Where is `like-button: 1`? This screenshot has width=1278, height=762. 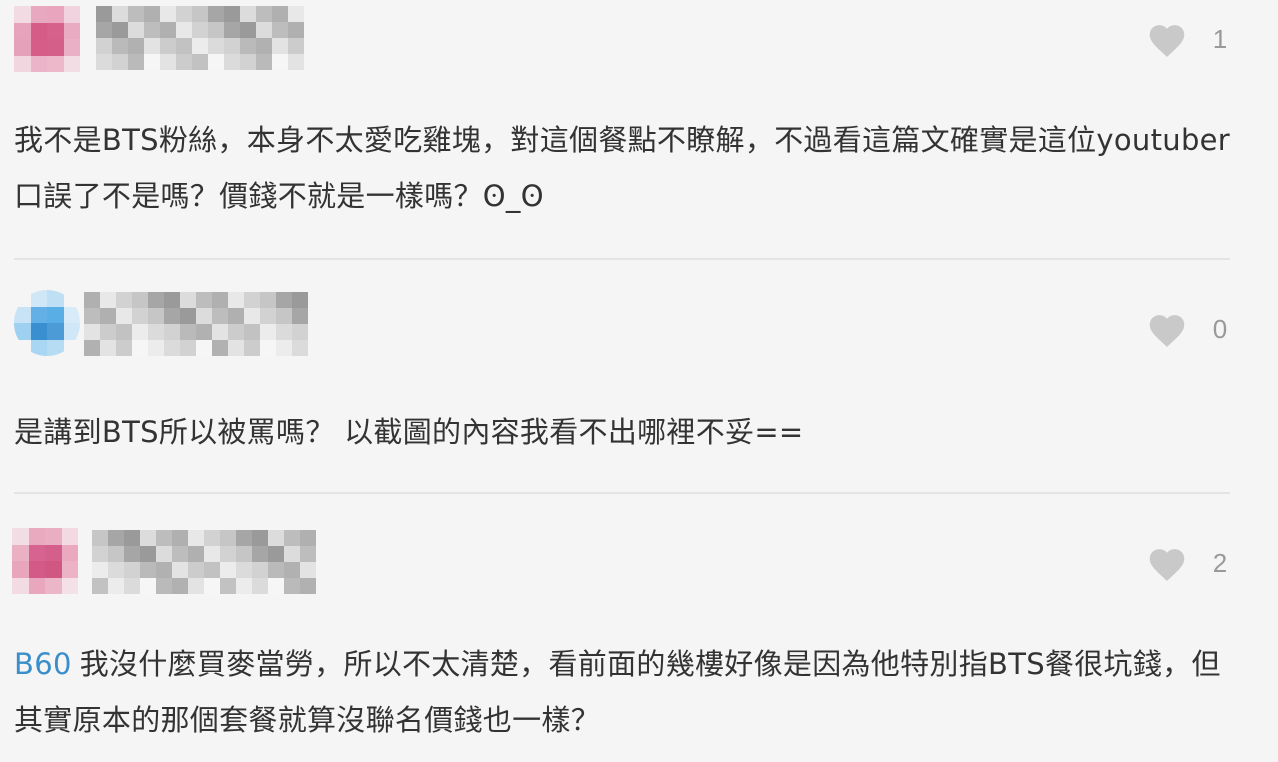 like-button: 1 is located at coordinates (1187, 39).